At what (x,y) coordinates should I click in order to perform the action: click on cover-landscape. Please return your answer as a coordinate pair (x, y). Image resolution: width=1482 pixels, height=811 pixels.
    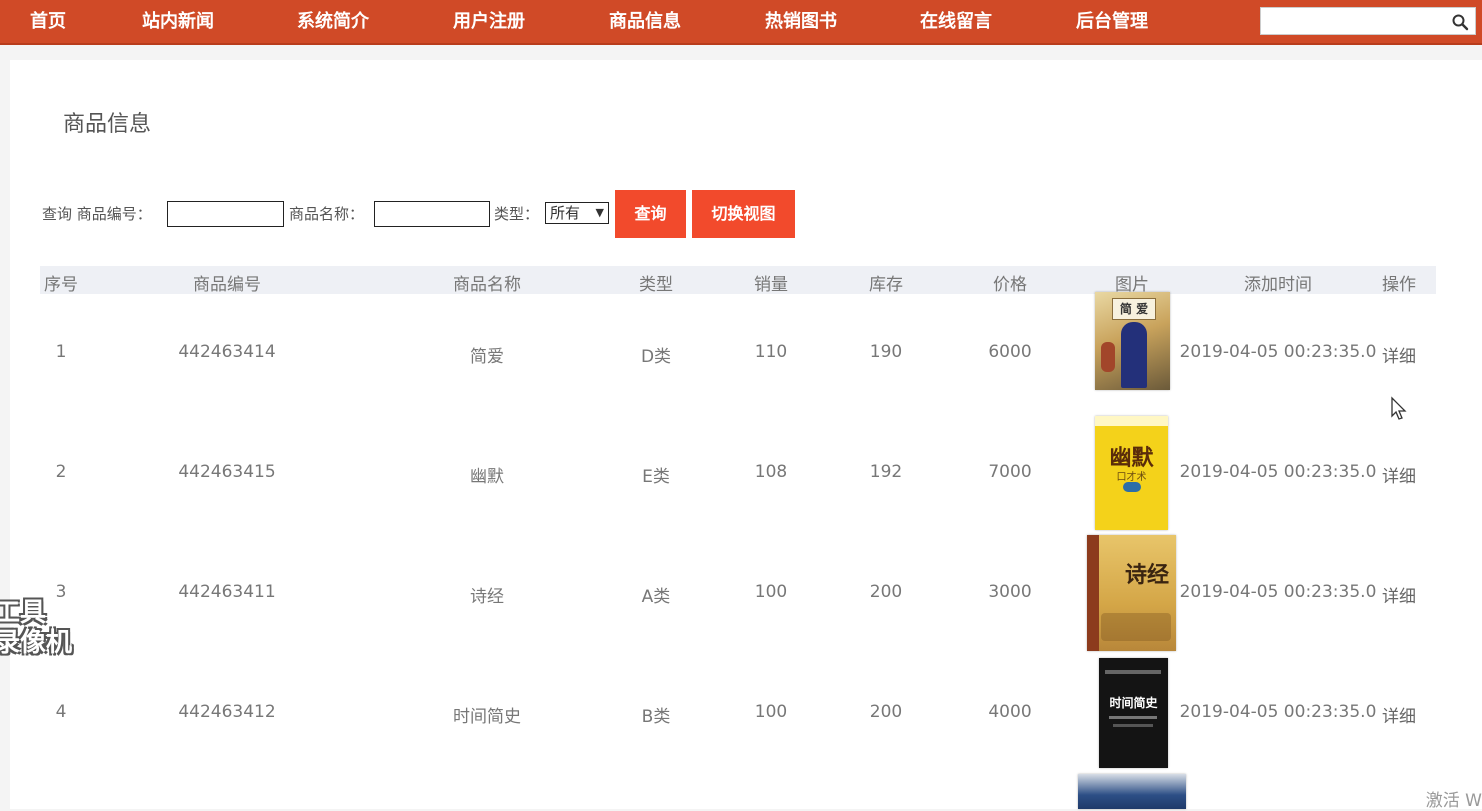
    Looking at the image, I should click on (1136, 627).